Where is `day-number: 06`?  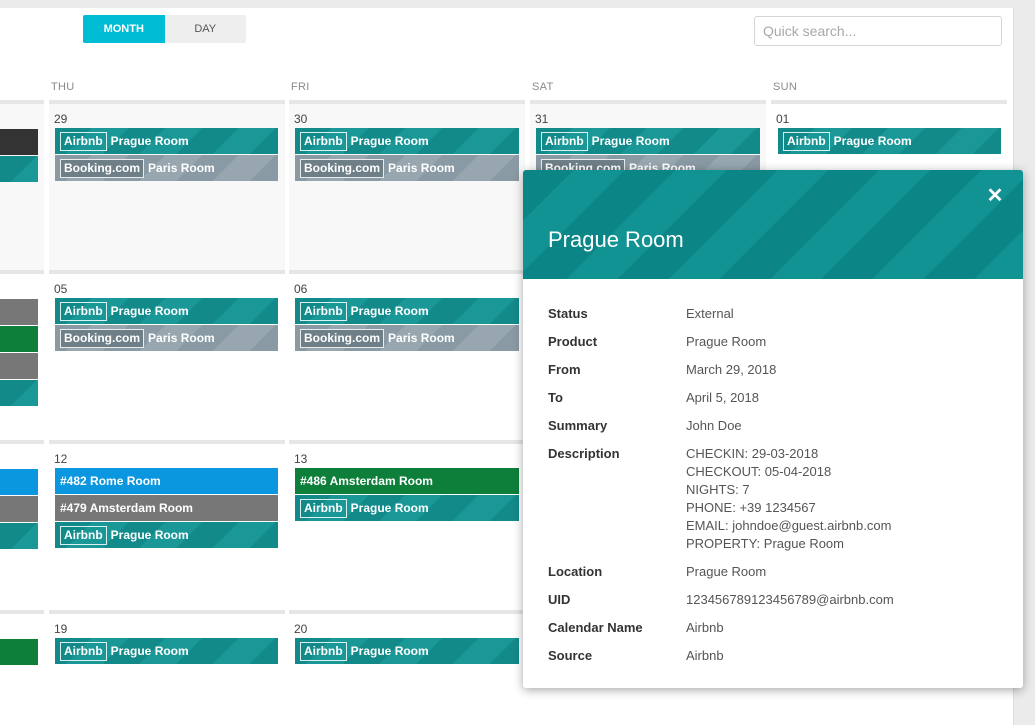 day-number: 06 is located at coordinates (301, 289).